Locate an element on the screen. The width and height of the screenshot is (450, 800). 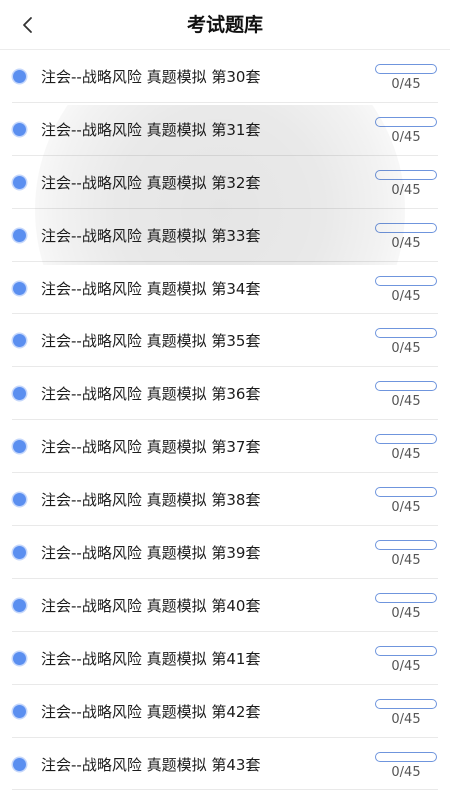
list-item: 注会--战略风险 真题模拟 第36套 0/45 is located at coordinates (225, 394).